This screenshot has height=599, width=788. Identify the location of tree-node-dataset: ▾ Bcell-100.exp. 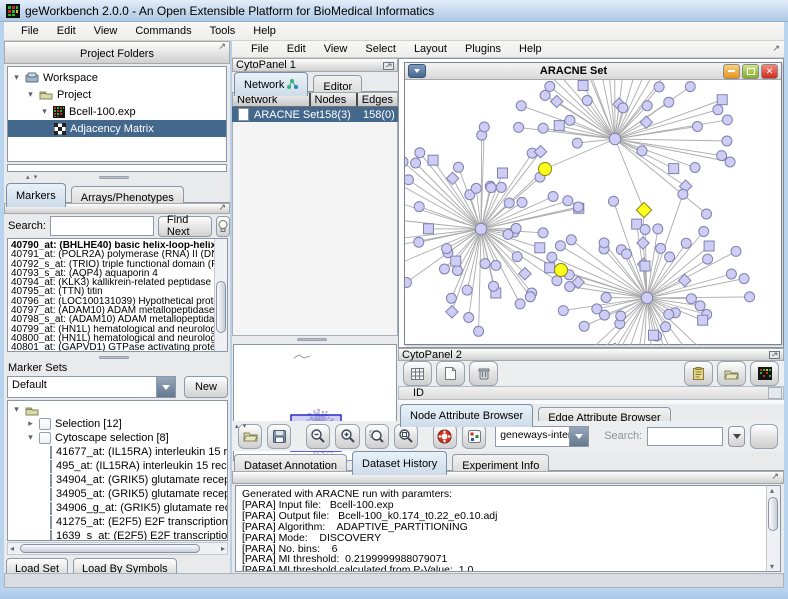
(117, 111).